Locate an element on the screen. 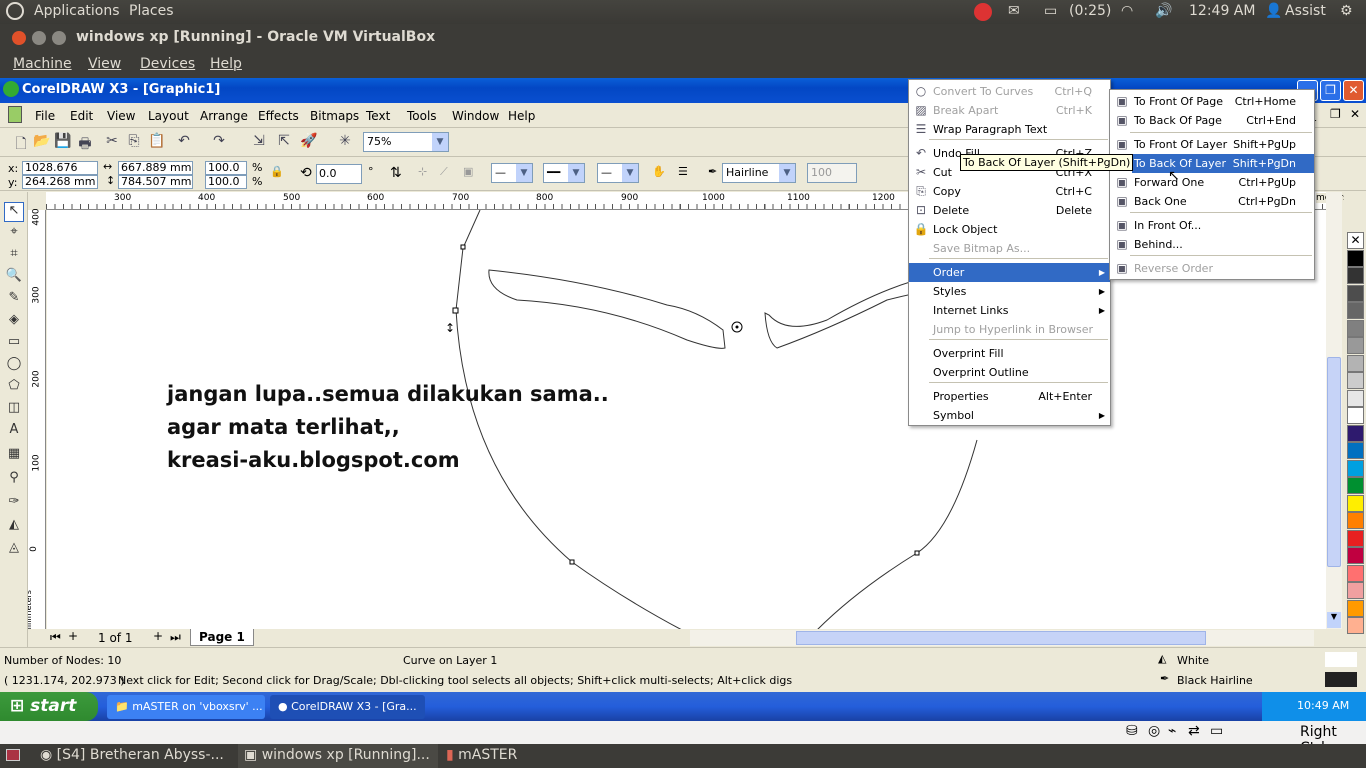  shared-folder-icon: ▭ is located at coordinates (1216, 731).